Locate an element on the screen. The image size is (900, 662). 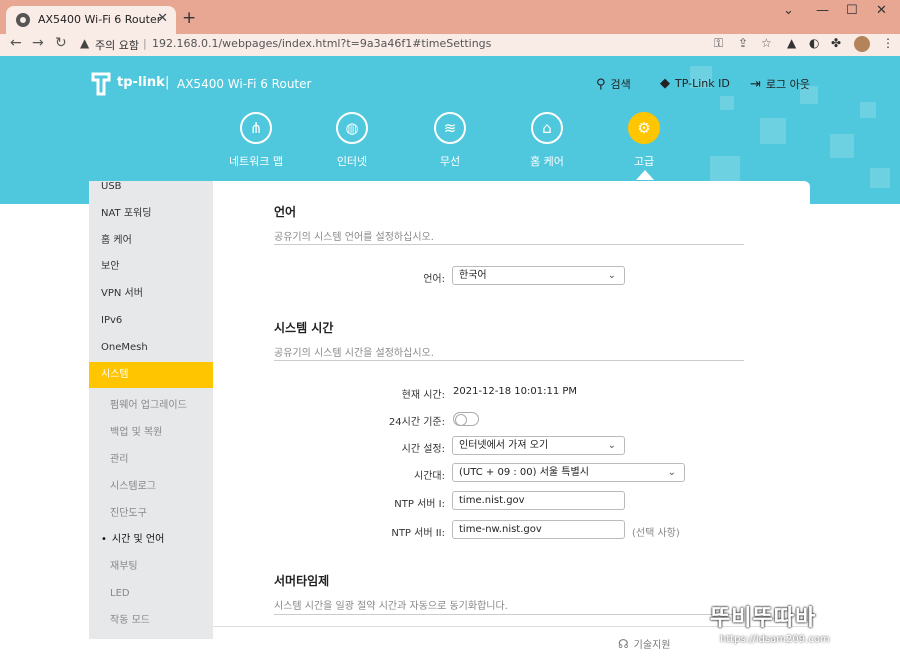
tp-link-logo-icon is located at coordinates (101, 84).